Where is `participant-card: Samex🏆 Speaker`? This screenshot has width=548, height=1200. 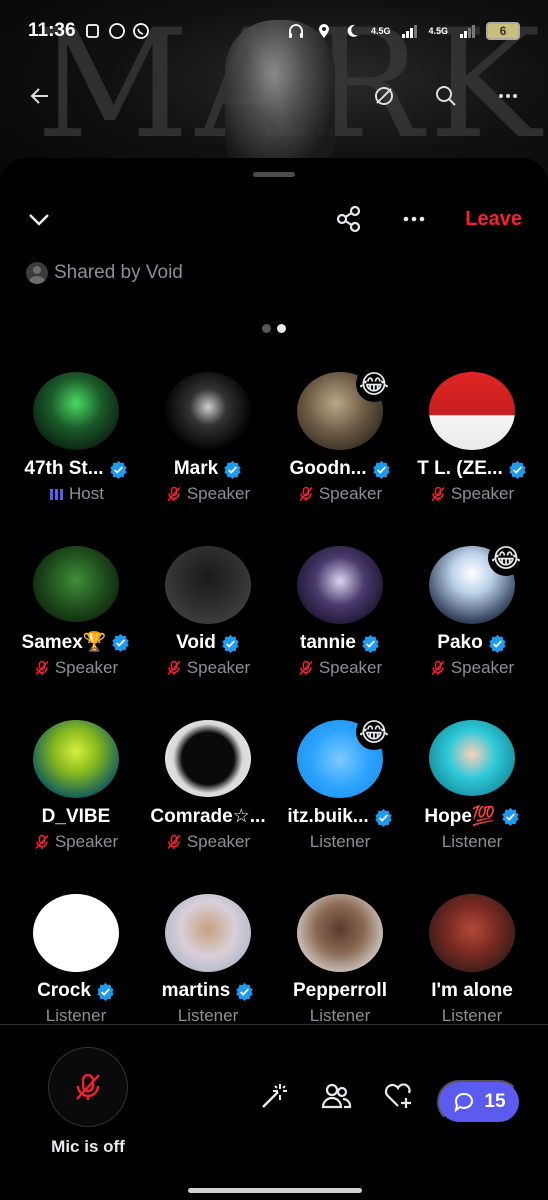 participant-card: Samex🏆 Speaker is located at coordinates (76, 612).